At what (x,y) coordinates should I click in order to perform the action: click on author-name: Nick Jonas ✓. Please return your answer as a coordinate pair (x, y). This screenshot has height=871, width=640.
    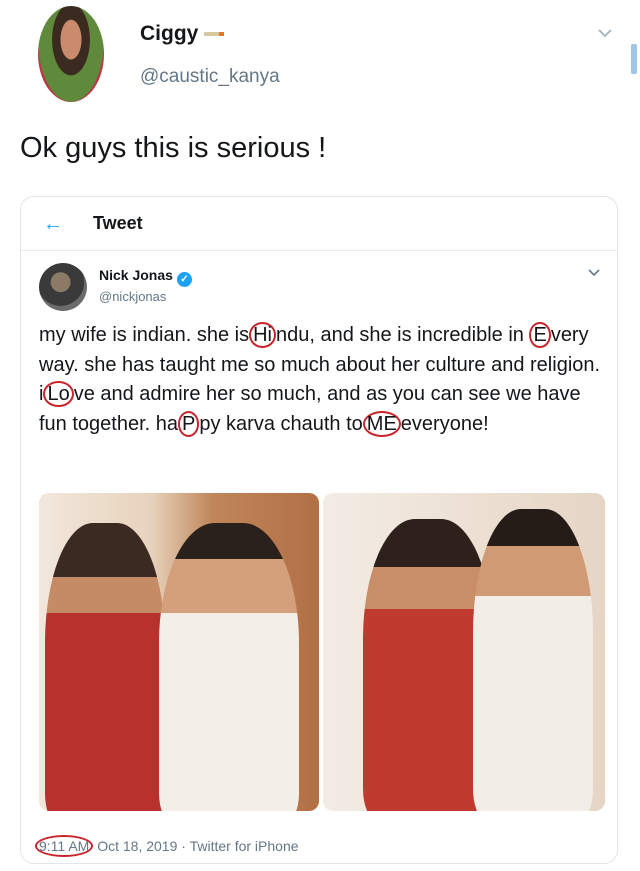
    Looking at the image, I should click on (145, 277).